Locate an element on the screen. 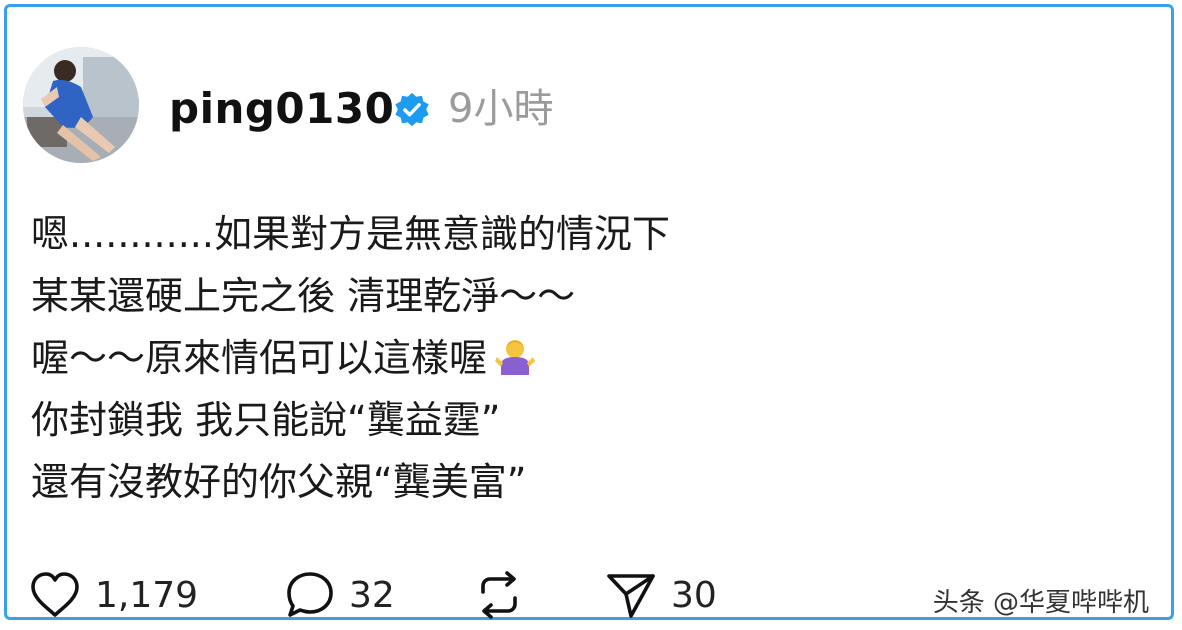  repost-button is located at coordinates (506, 595).